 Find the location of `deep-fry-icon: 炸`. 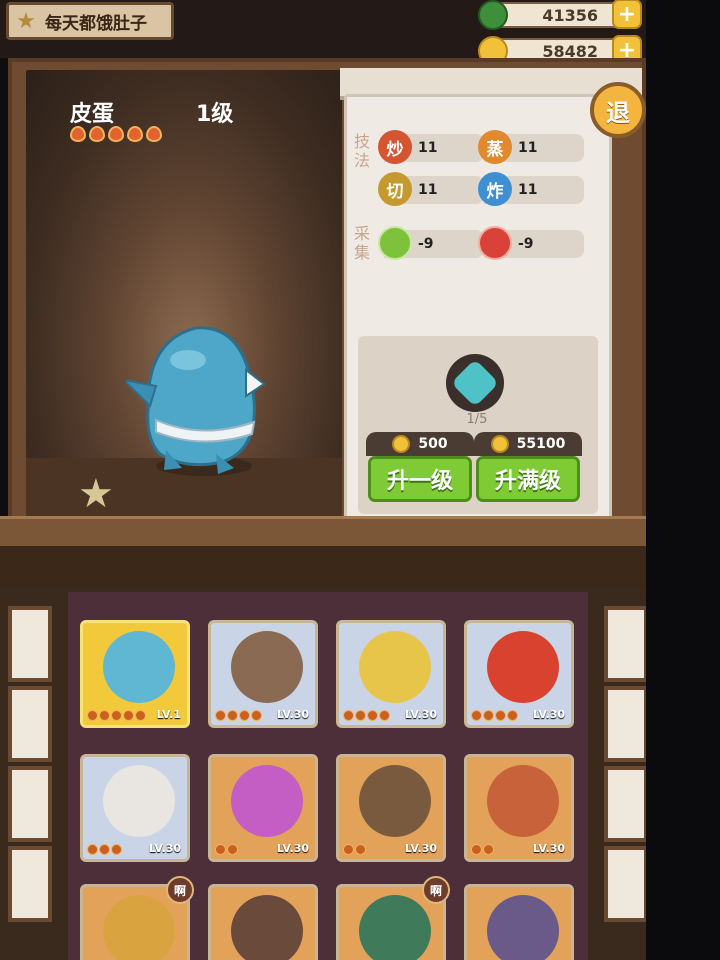

deep-fry-icon: 炸 is located at coordinates (495, 189).